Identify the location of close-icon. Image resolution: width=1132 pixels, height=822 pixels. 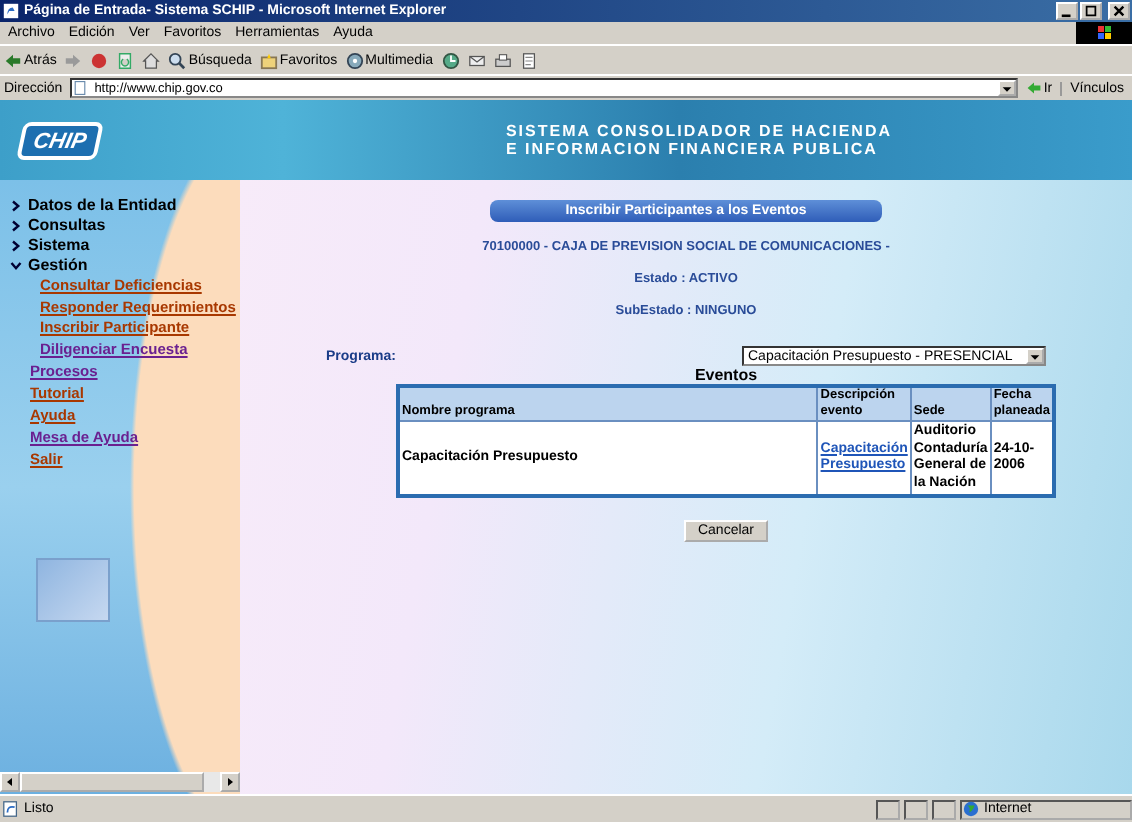
(1119, 11).